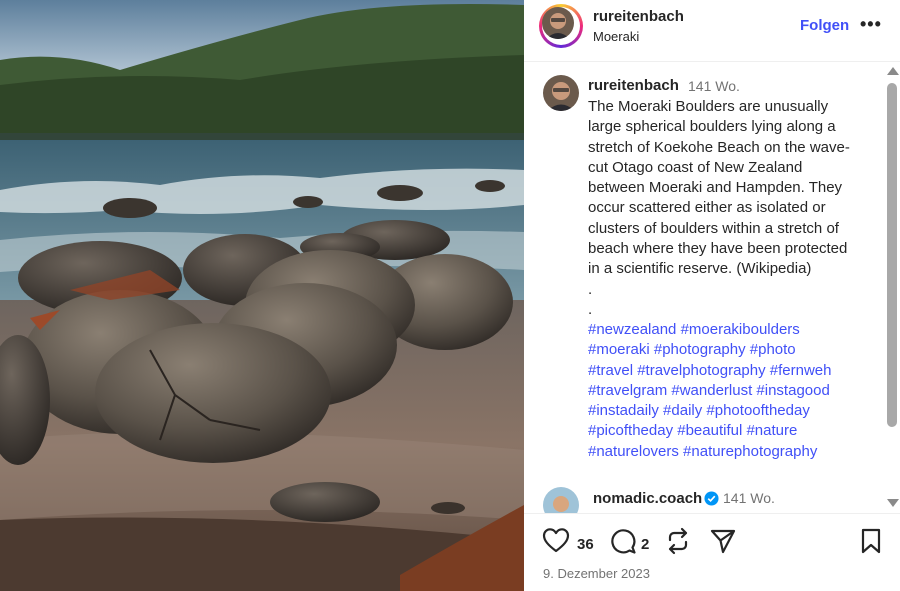 The height and width of the screenshot is (591, 900). Describe the element at coordinates (871, 24) in the screenshot. I see `more-options-icon: •••` at that location.